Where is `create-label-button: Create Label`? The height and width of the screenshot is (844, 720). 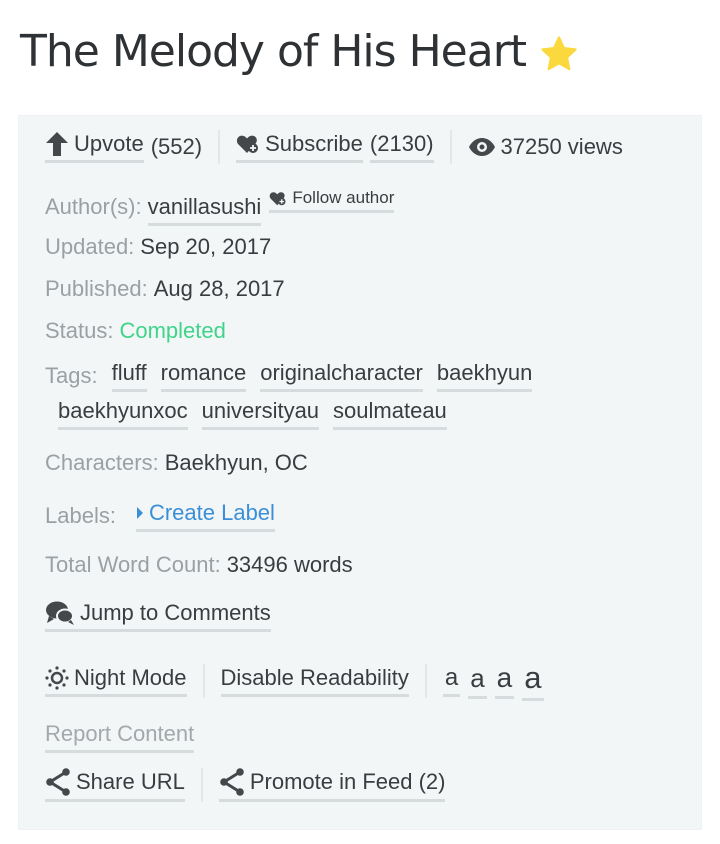
create-label-button: Create Label is located at coordinates (205, 516).